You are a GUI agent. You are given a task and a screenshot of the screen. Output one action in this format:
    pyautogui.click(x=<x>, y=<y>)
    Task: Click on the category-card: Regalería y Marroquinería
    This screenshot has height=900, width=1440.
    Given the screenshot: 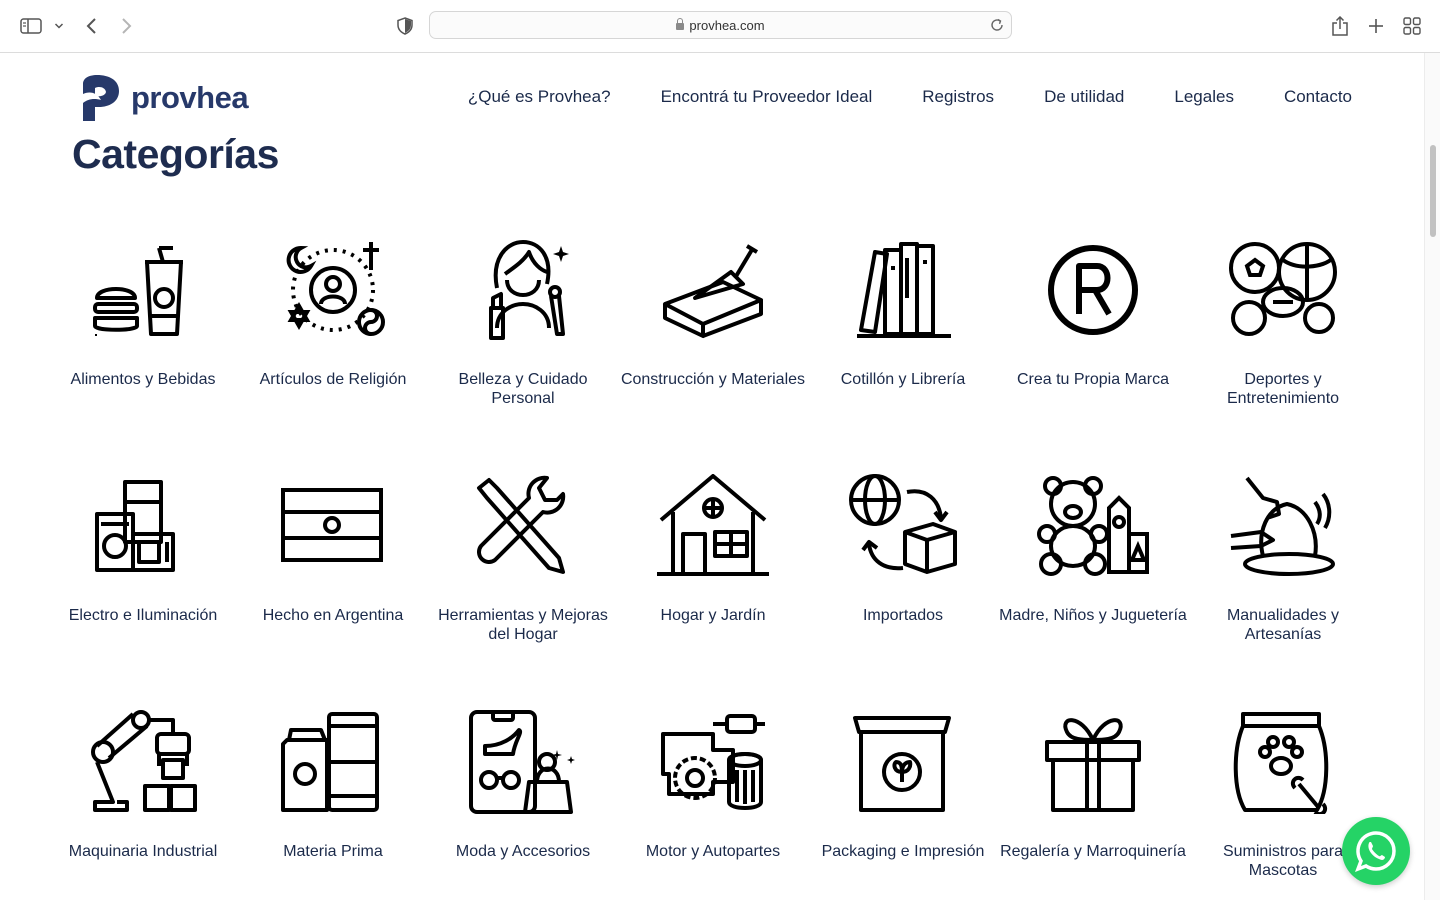 What is the action you would take?
    pyautogui.click(x=1093, y=785)
    